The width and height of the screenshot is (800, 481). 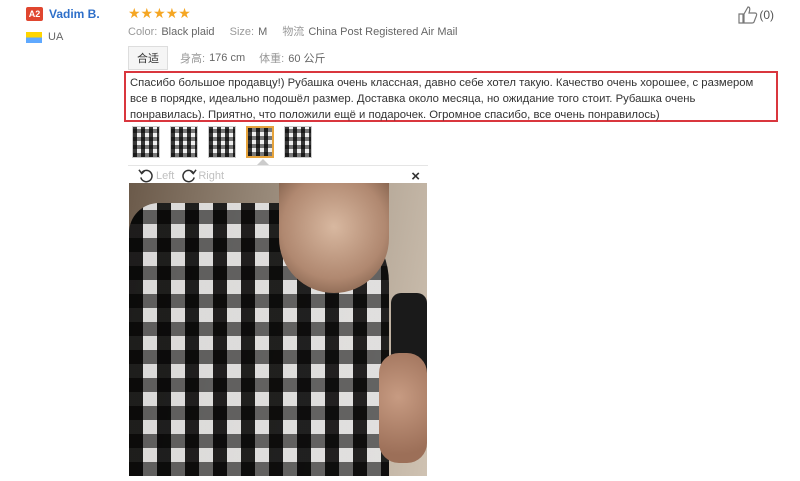 What do you see at coordinates (56, 37) in the screenshot?
I see `reviewer-country: UA` at bounding box center [56, 37].